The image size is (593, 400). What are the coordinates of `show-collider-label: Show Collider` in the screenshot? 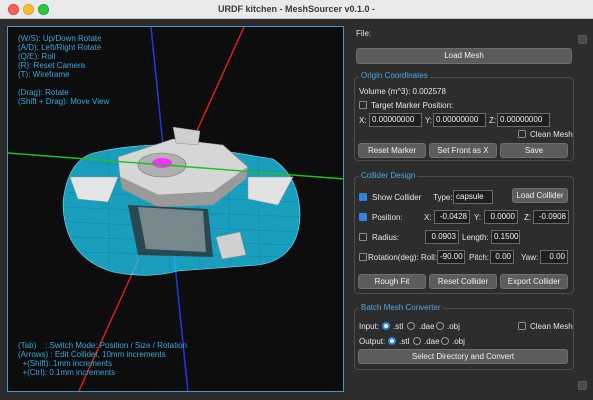 It's located at (397, 197).